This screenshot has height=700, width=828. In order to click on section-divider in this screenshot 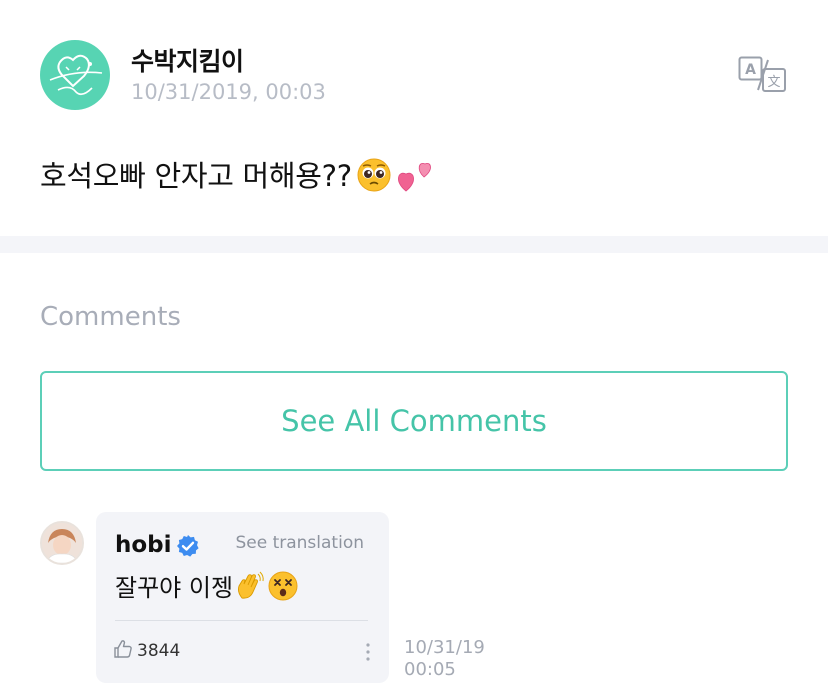, I will do `click(414, 244)`.